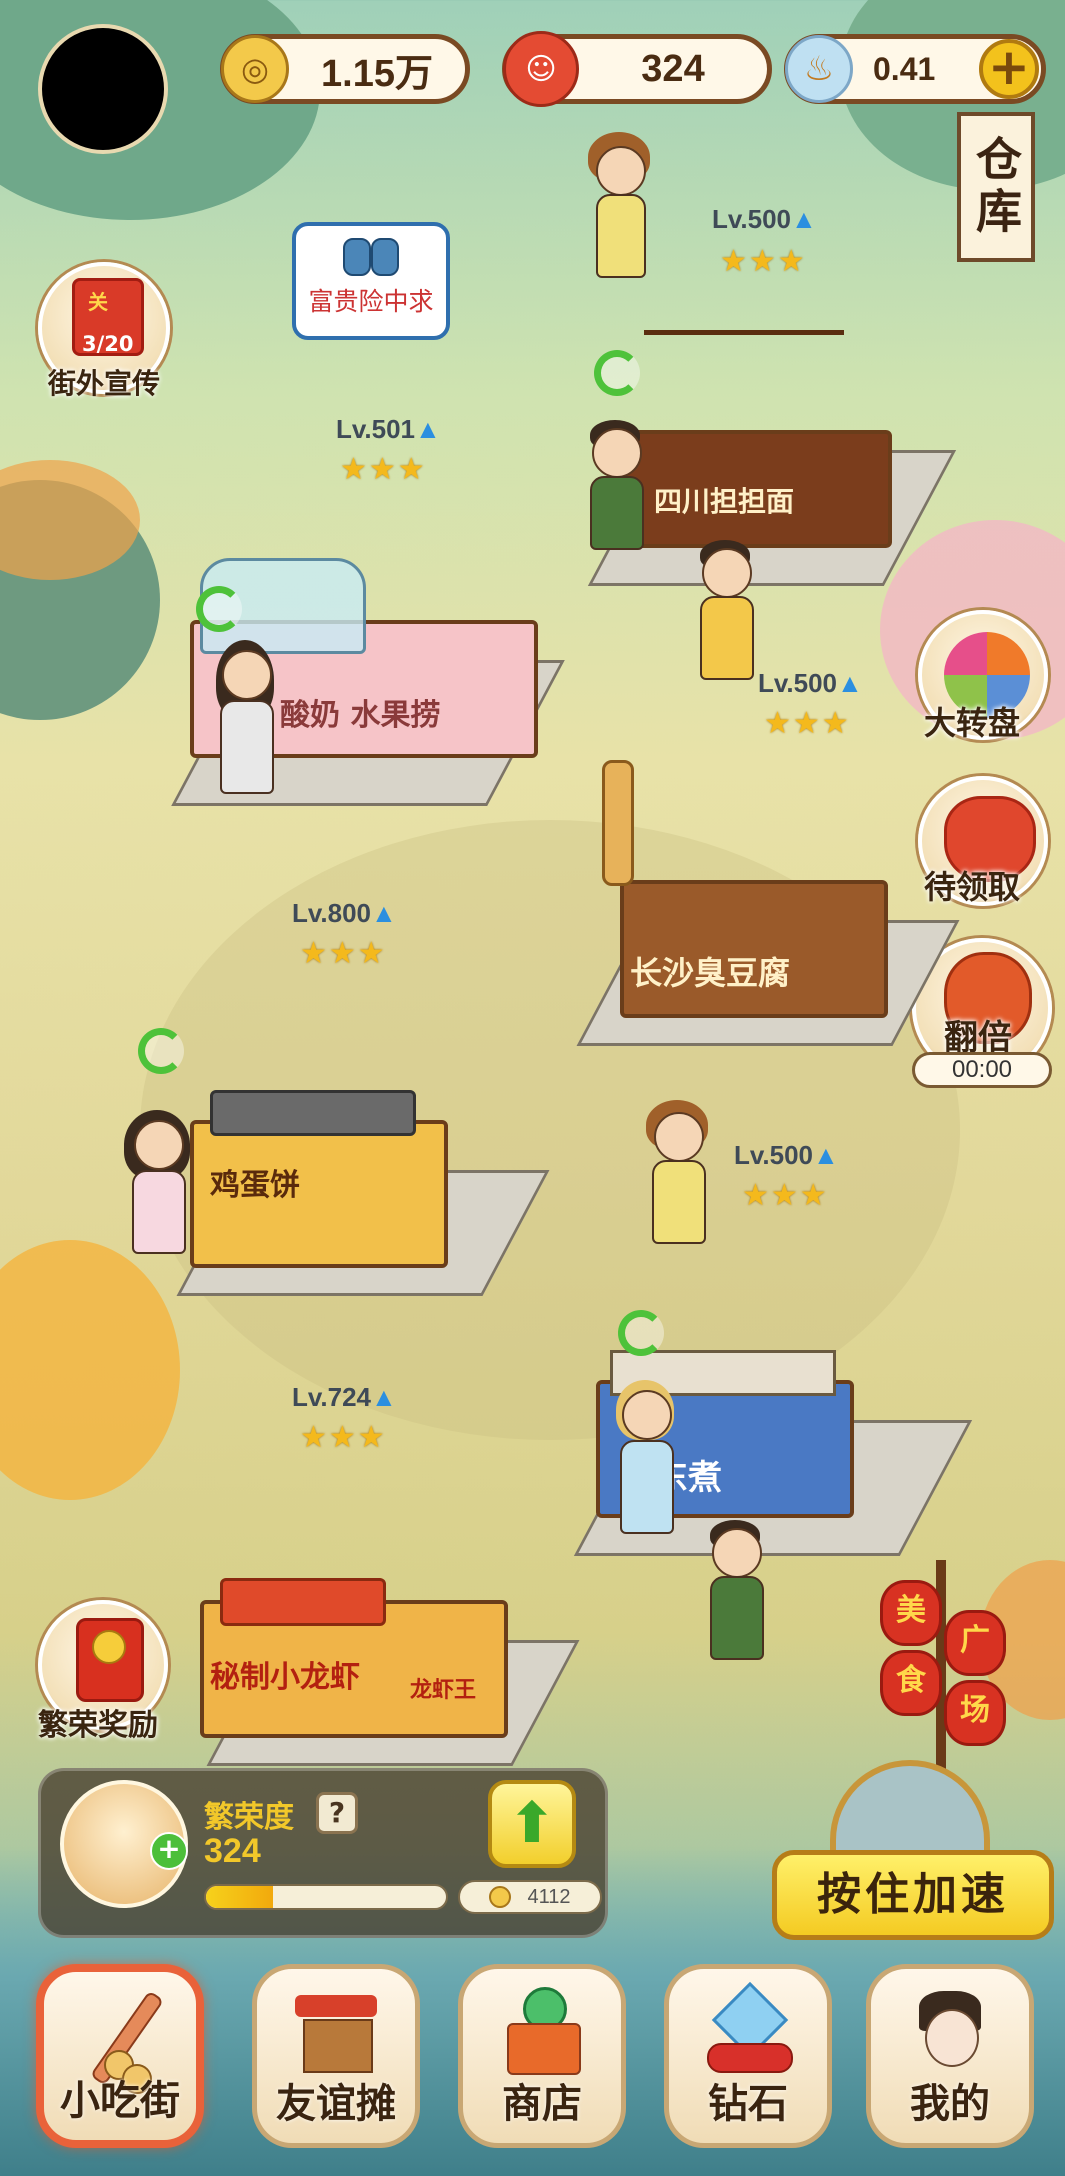 The height and width of the screenshot is (2176, 1065). What do you see at coordinates (103, 89) in the screenshot?
I see `player-avatar` at bounding box center [103, 89].